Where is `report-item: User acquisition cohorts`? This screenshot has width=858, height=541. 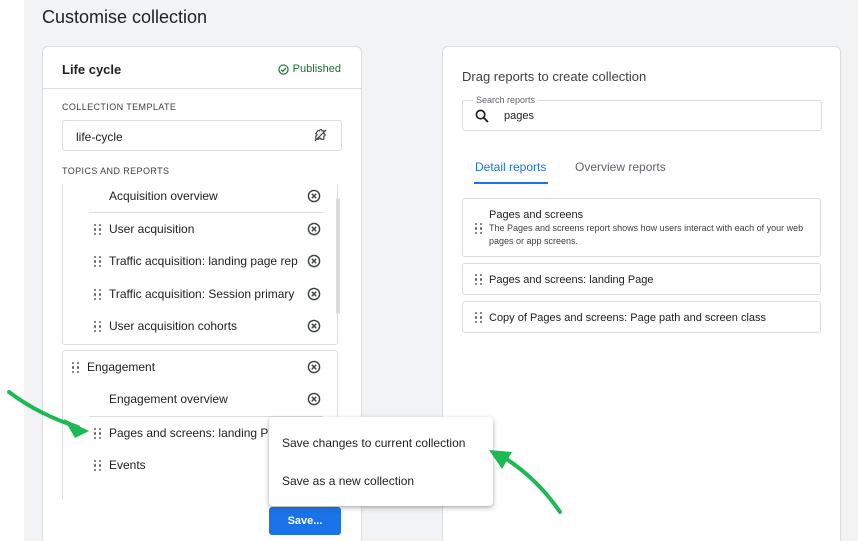 report-item: User acquisition cohorts is located at coordinates (206, 326).